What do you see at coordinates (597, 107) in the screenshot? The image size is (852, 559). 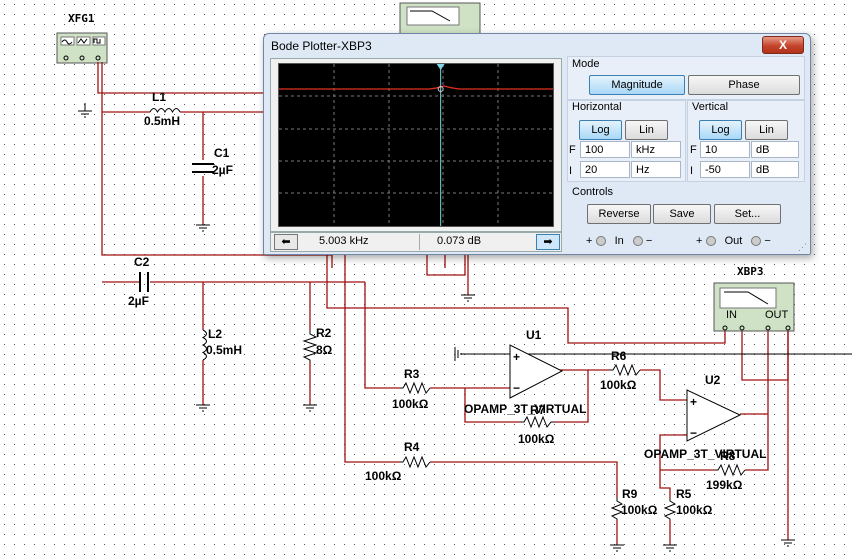 I see `horizontal-label: Horizontal` at bounding box center [597, 107].